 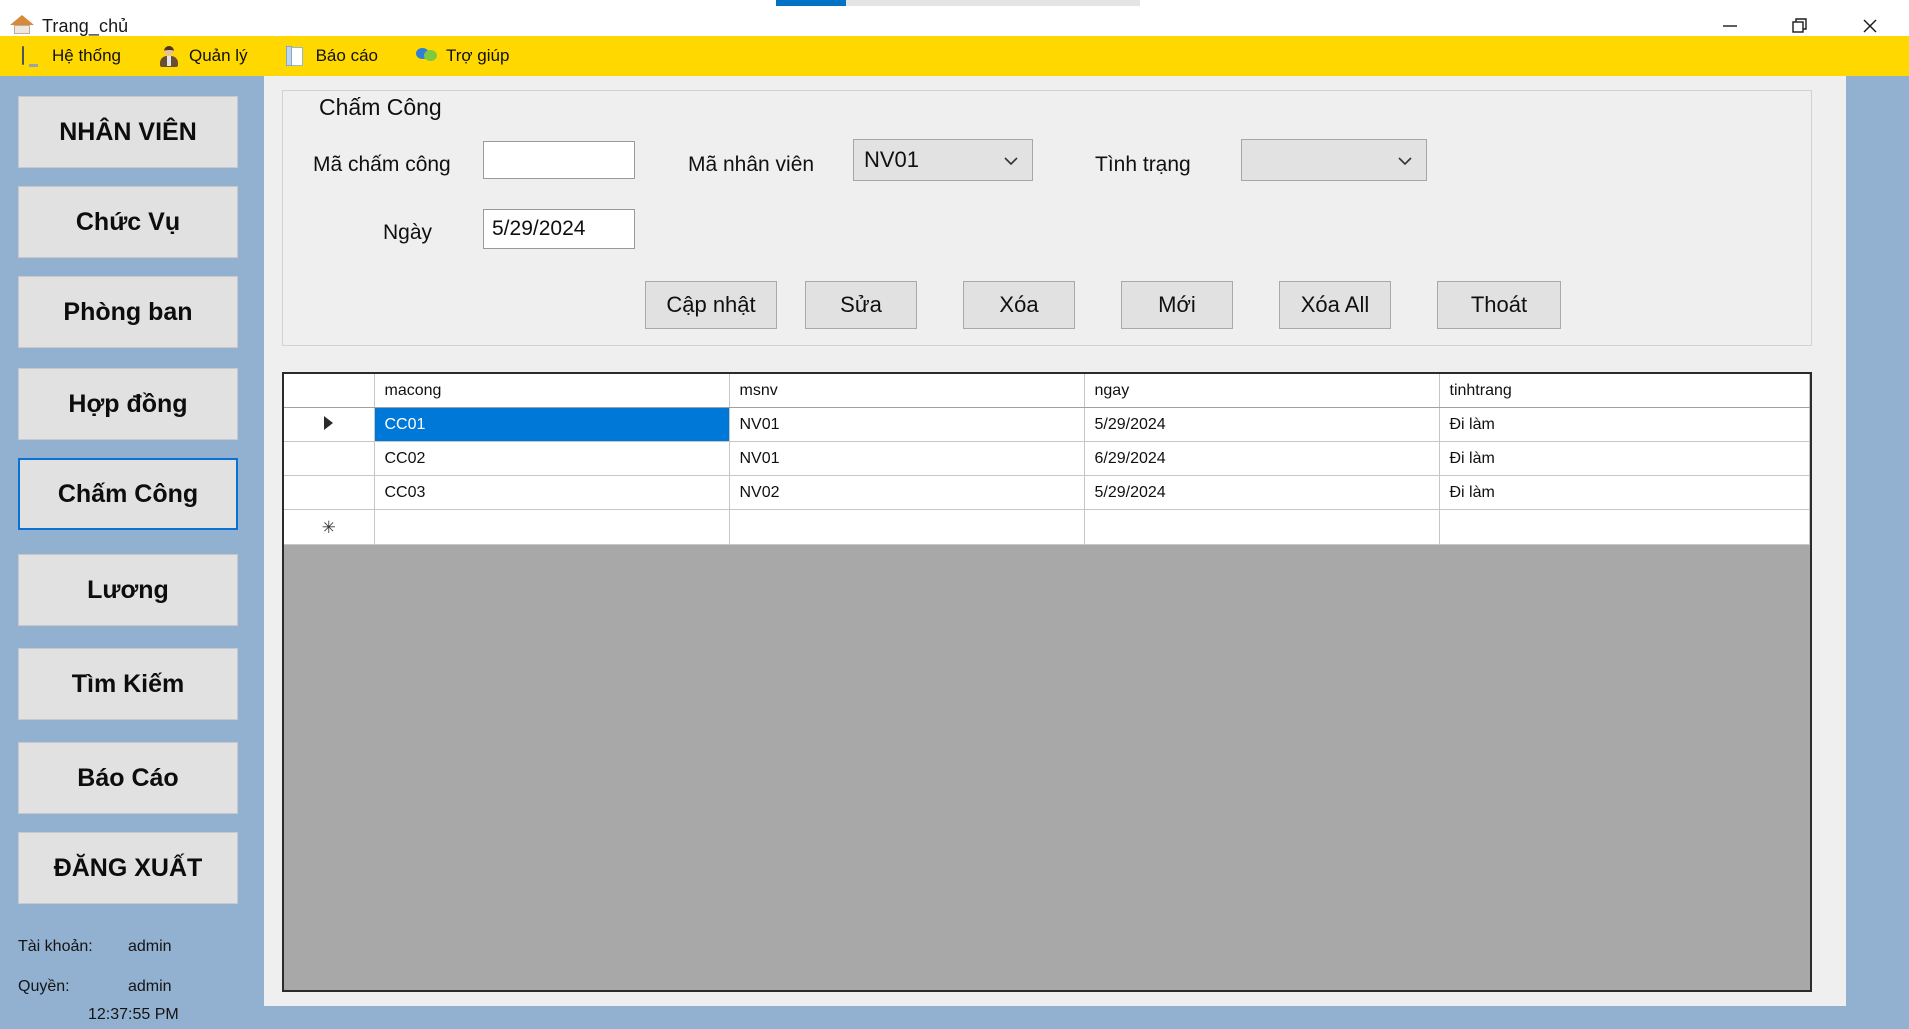 What do you see at coordinates (1143, 164) in the screenshot?
I see `tinh-trang-label: Tình trạng` at bounding box center [1143, 164].